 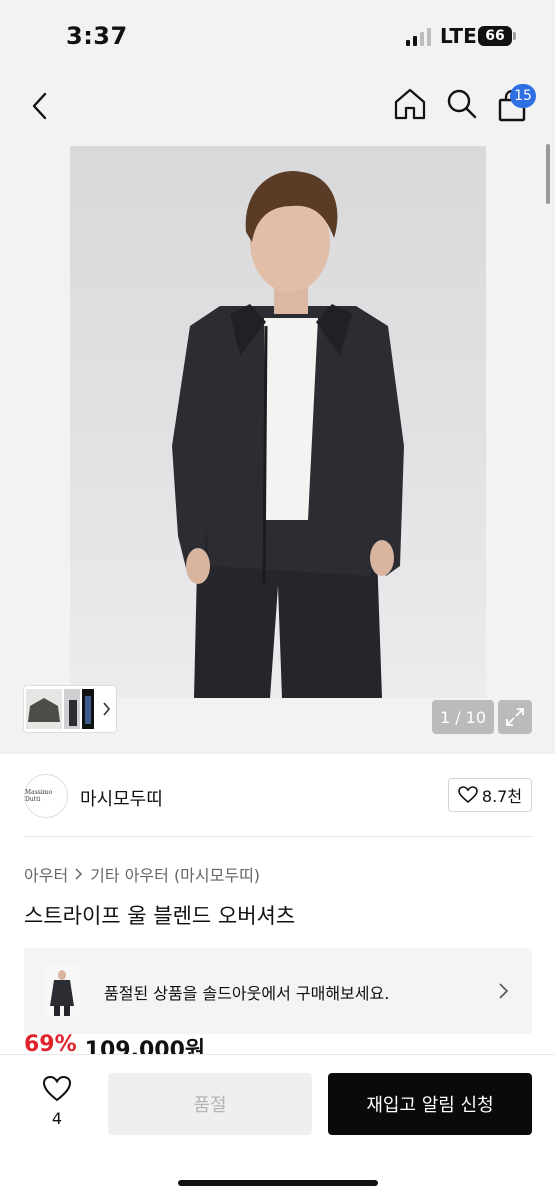 I want to click on thumbnail-images, so click(x=68, y=709).